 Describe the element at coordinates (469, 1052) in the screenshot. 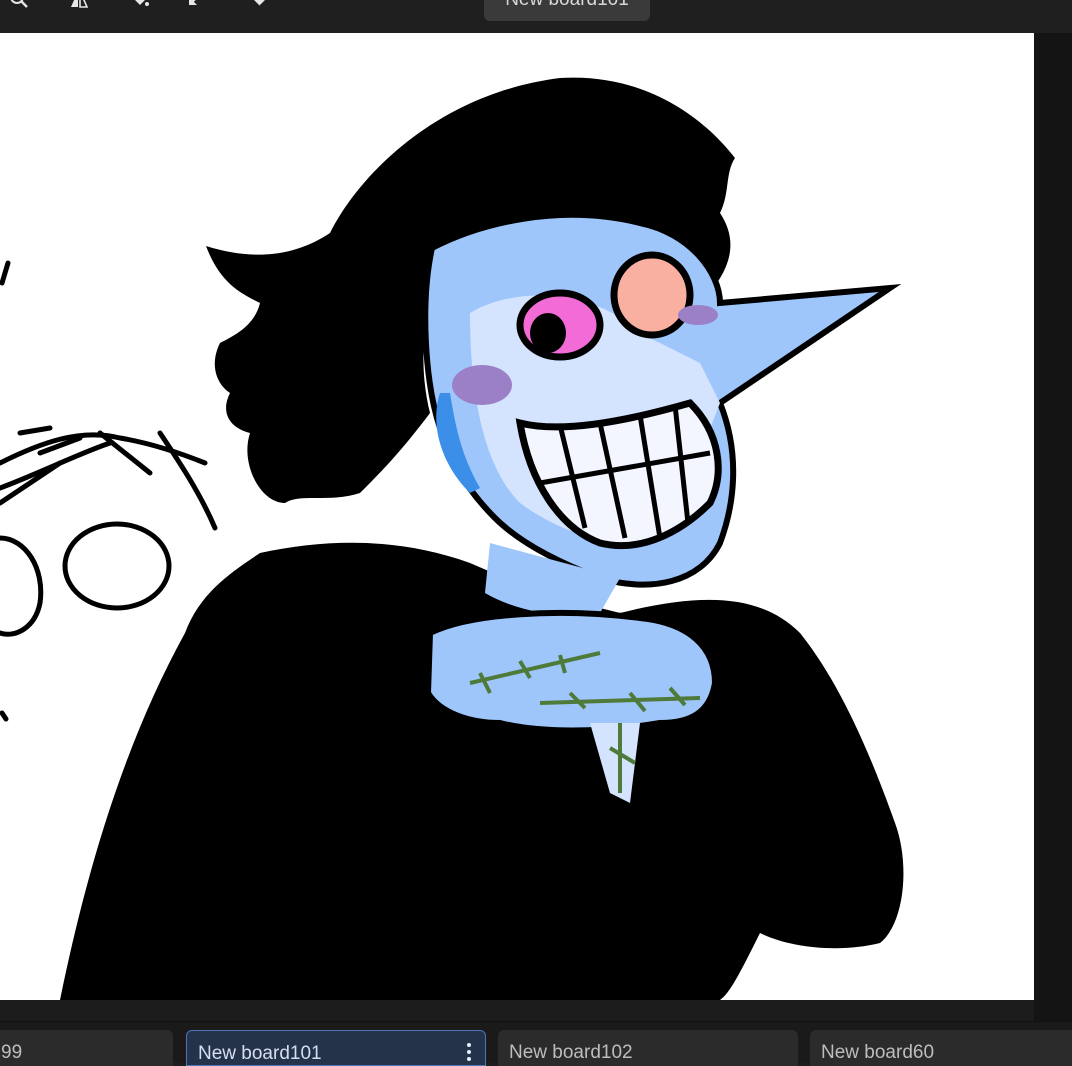

I see `more-vertical-icon` at that location.